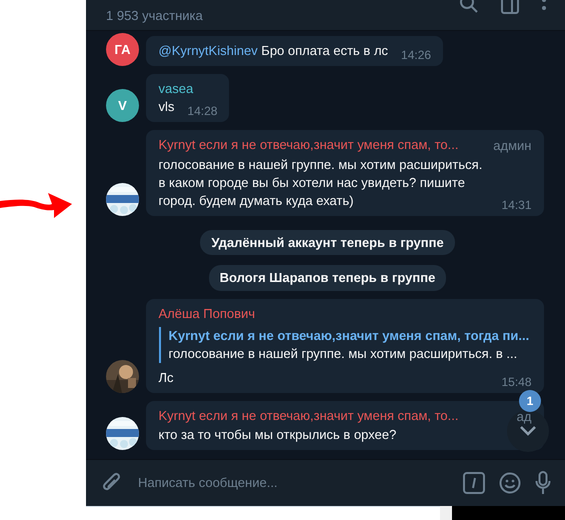  What do you see at coordinates (416, 55) in the screenshot?
I see `message-time: 14:26` at bounding box center [416, 55].